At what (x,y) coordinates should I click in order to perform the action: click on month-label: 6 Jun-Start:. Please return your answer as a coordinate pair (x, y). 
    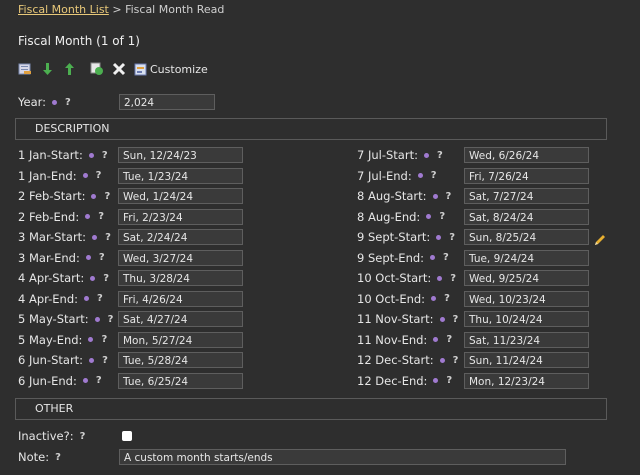
    Looking at the image, I should click on (51, 360).